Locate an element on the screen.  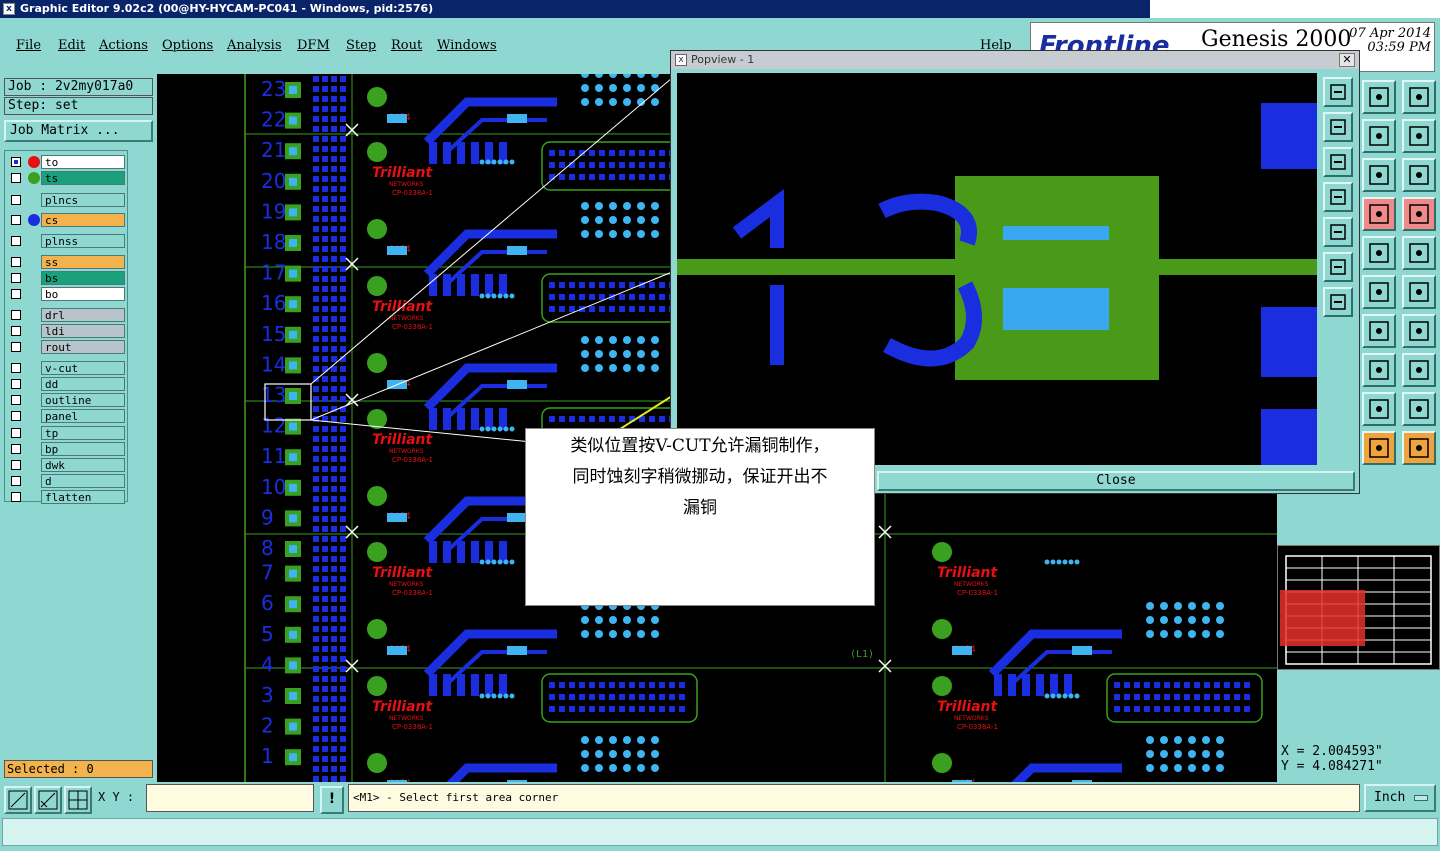
layer-row-dwk: dwk is located at coordinates (68, 465).